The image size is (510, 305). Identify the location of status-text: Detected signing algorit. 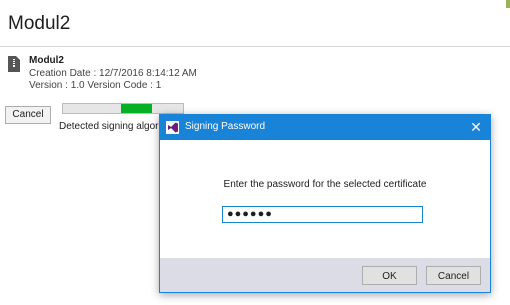
(111, 126).